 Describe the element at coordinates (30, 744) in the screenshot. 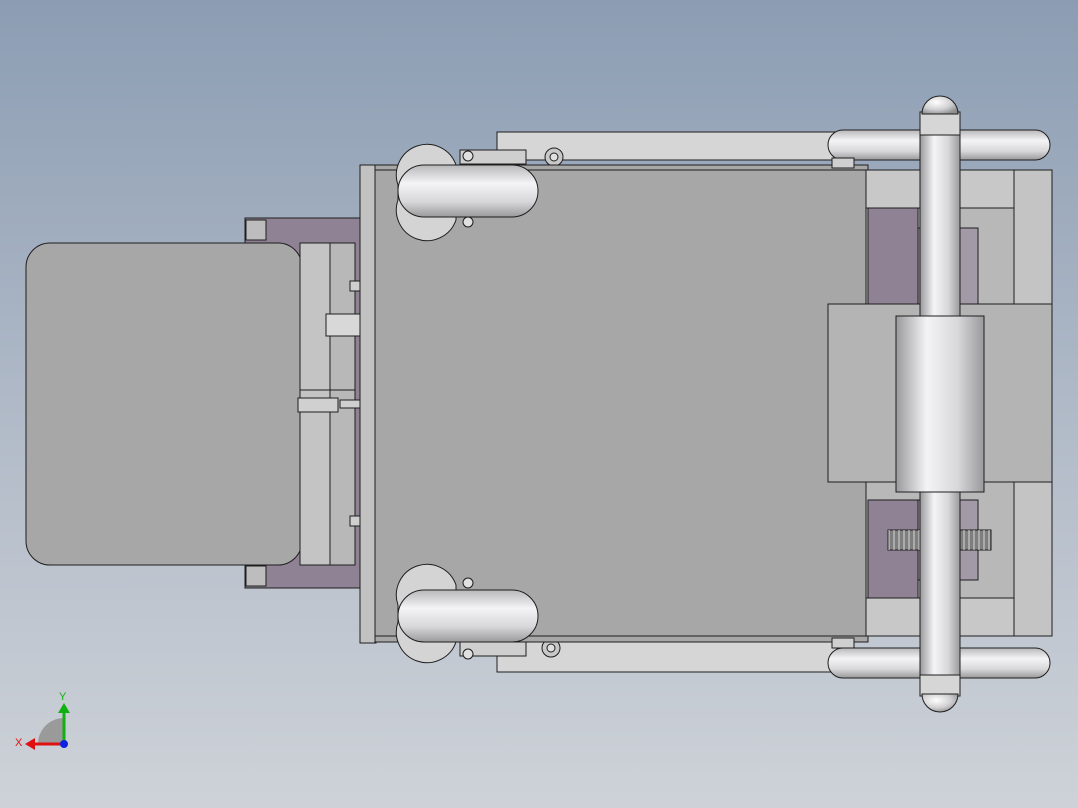

I see `x-axis-head` at that location.